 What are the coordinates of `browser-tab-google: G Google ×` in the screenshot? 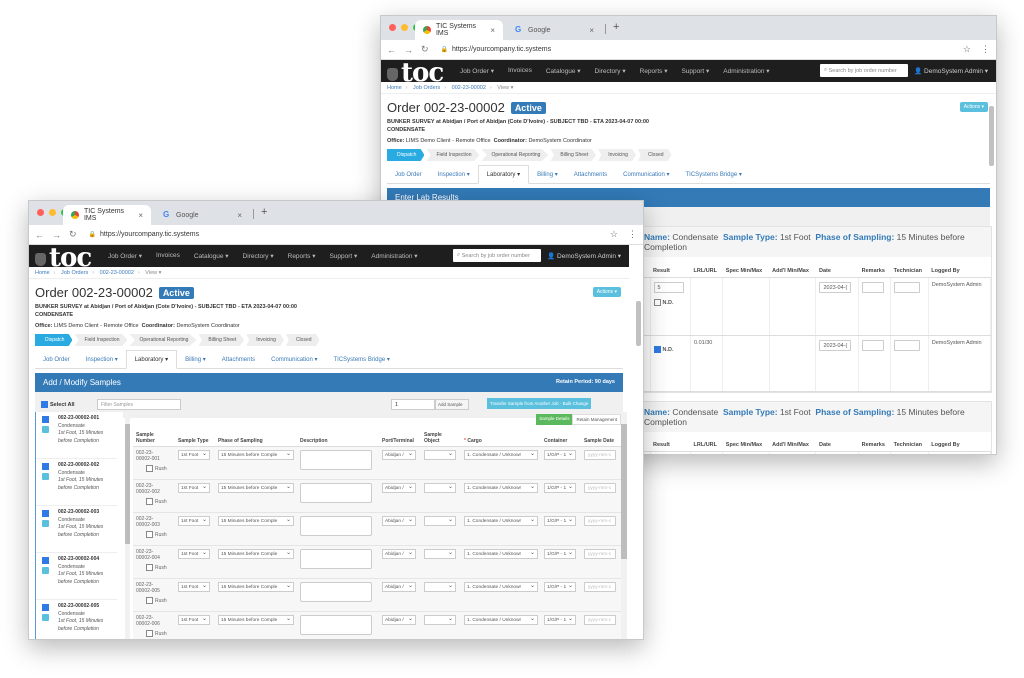 It's located at (554, 30).